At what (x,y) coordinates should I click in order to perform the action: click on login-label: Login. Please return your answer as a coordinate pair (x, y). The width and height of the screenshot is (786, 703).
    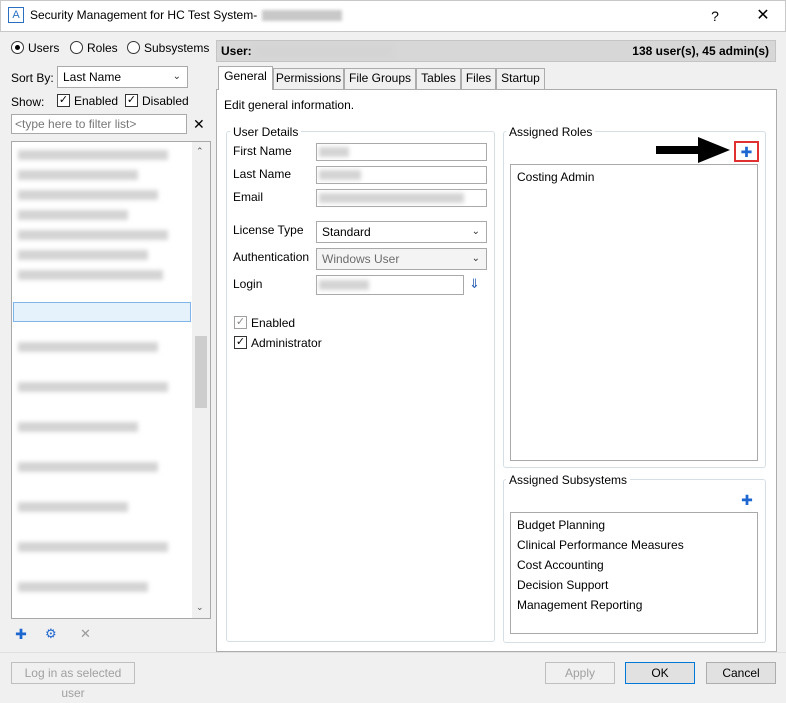
    Looking at the image, I should click on (248, 284).